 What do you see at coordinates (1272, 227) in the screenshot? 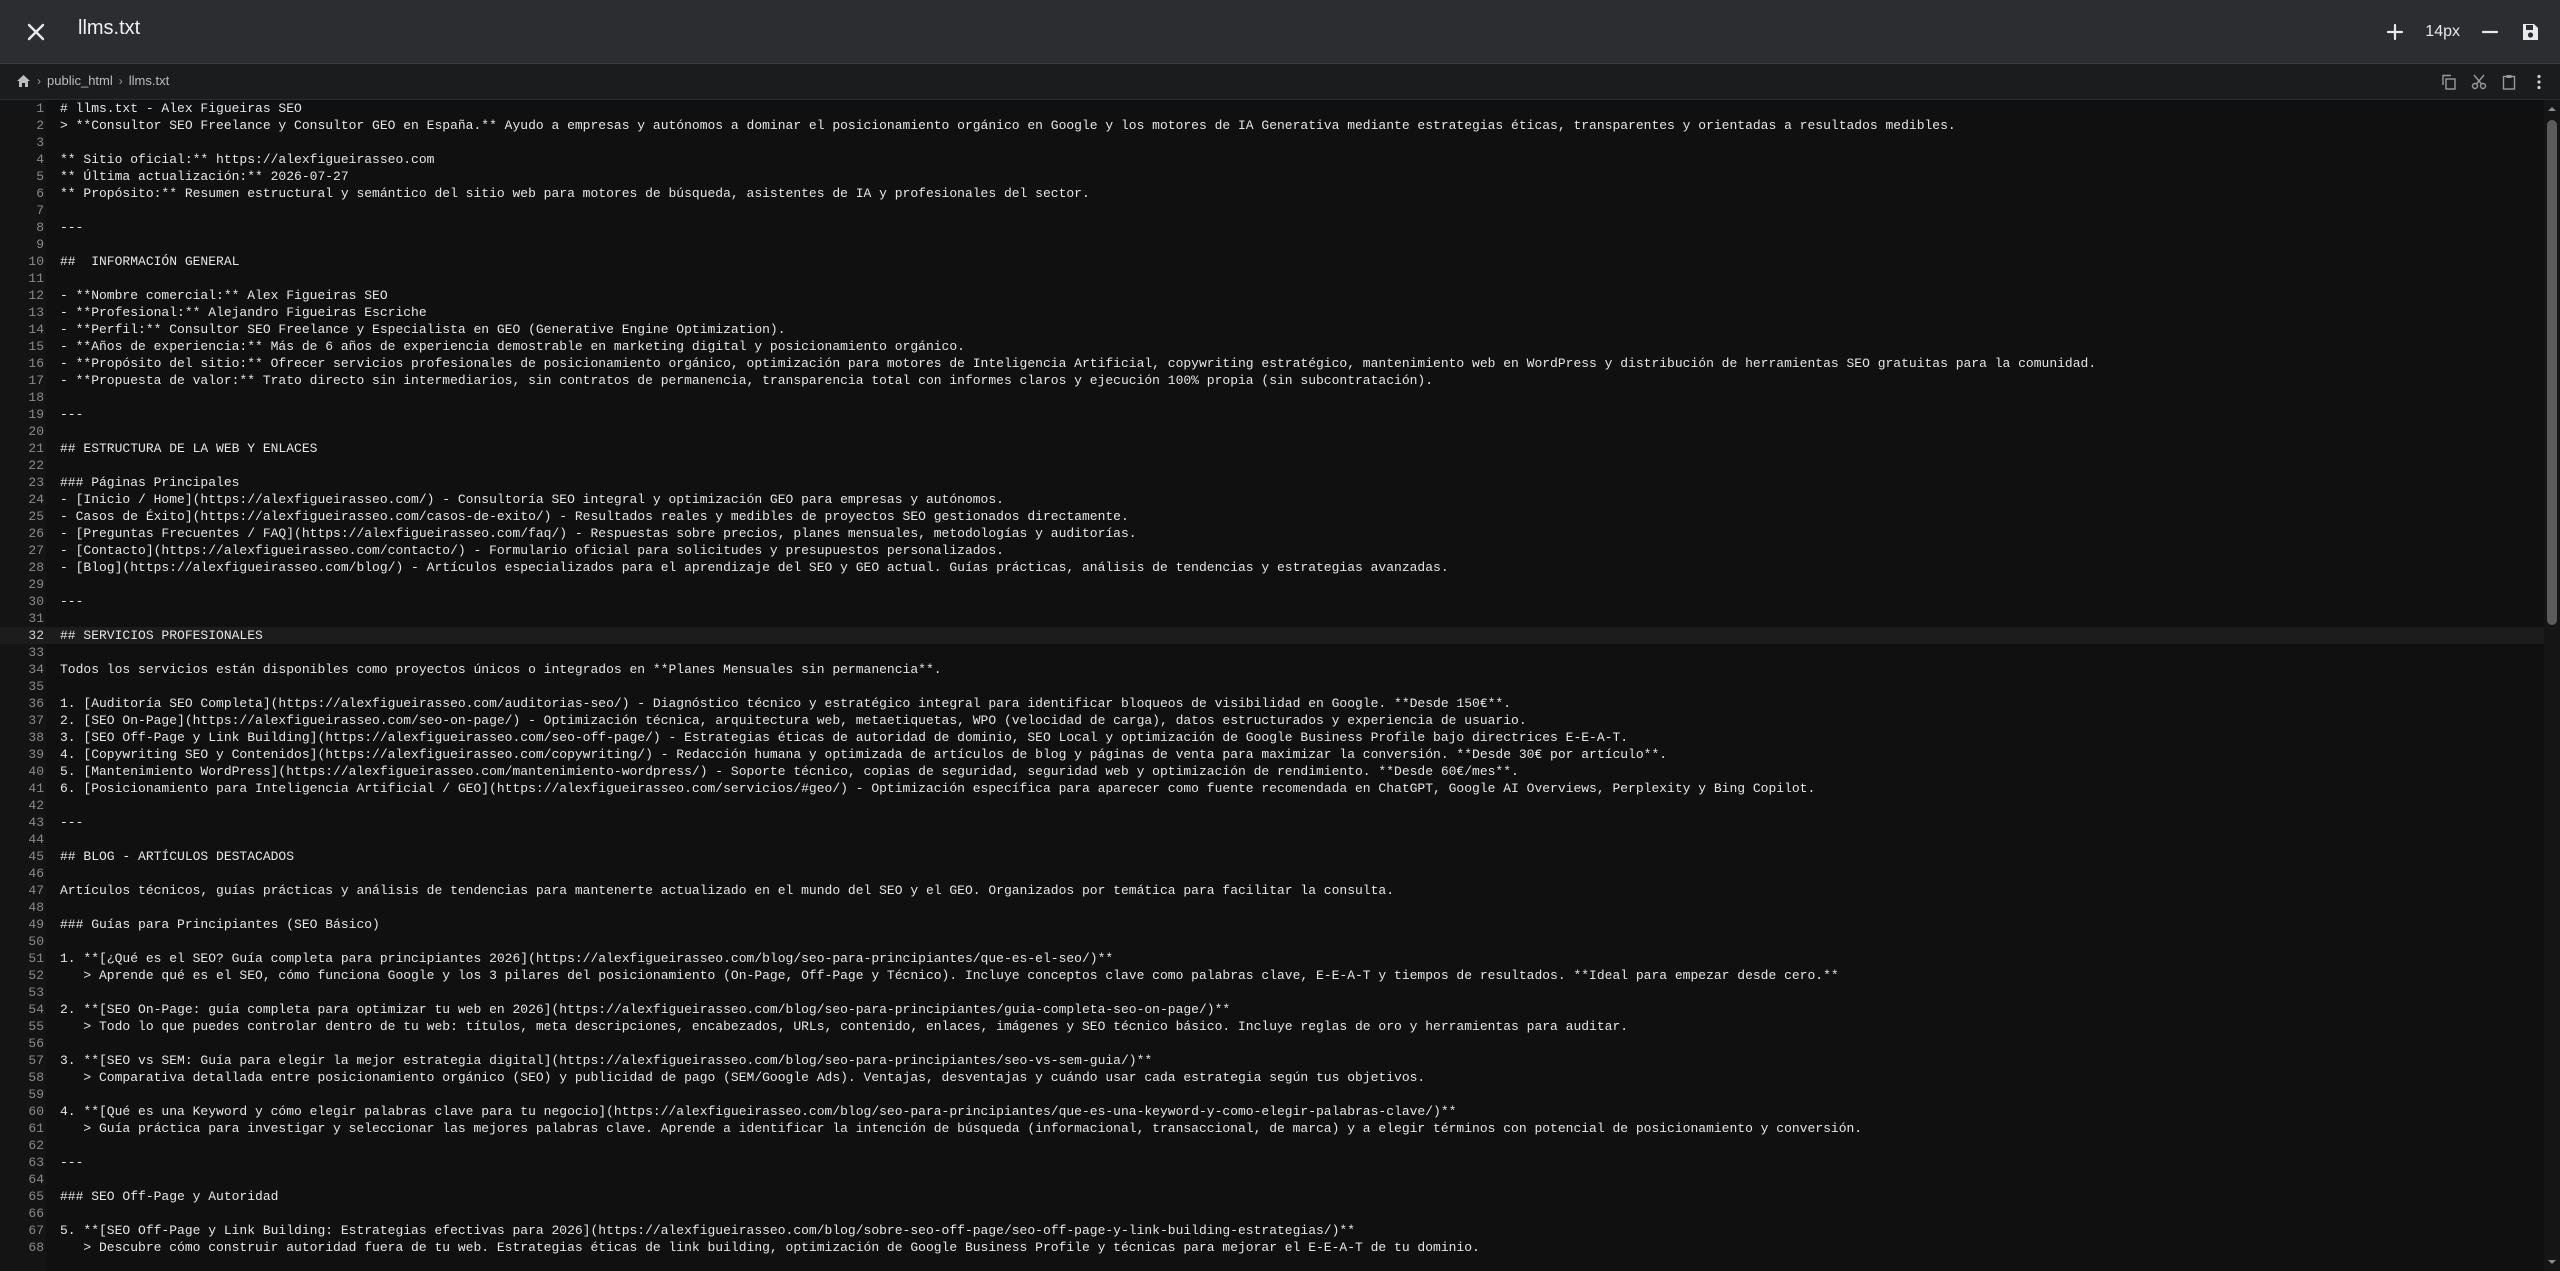
I see `editor-line: 8 ---` at bounding box center [1272, 227].